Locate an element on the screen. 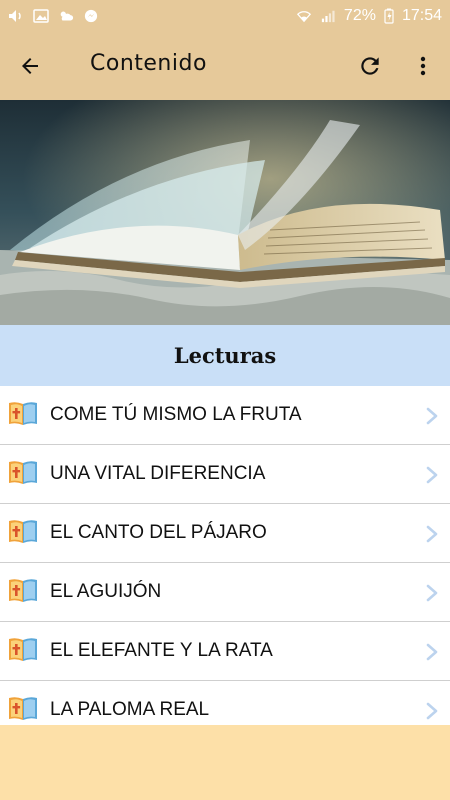 This screenshot has height=800, width=450. list-item: EL CANTO DEL PÁJARO is located at coordinates (225, 533).